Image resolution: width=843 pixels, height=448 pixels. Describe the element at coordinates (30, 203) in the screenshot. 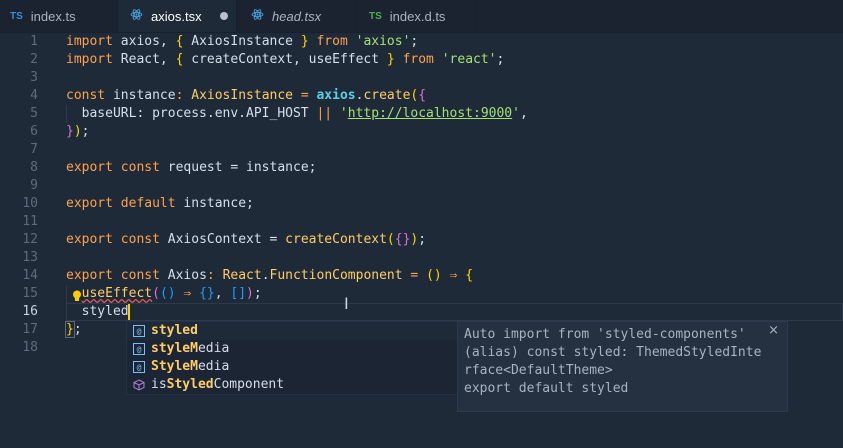

I see `line-number: 10` at that location.